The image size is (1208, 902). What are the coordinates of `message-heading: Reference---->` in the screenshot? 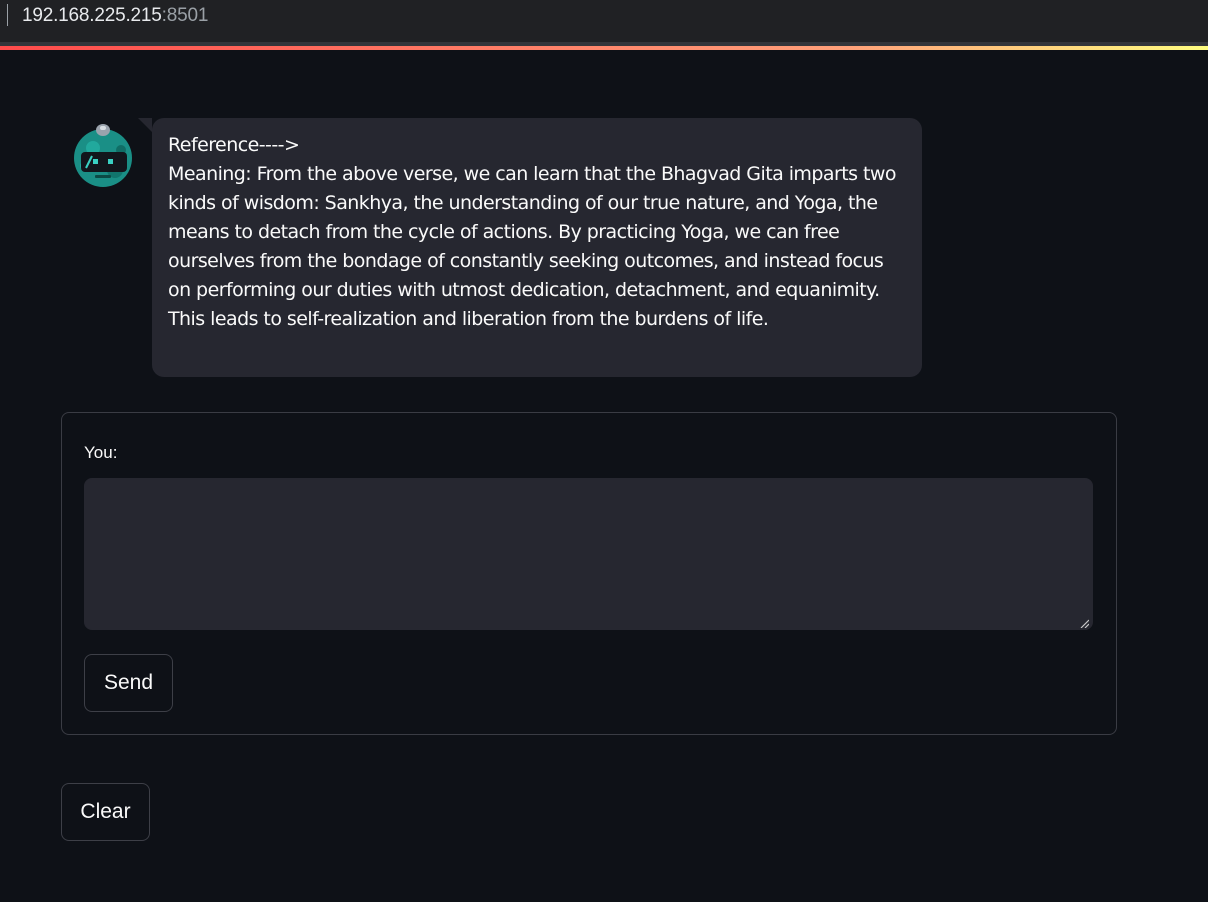 It's located at (234, 145).